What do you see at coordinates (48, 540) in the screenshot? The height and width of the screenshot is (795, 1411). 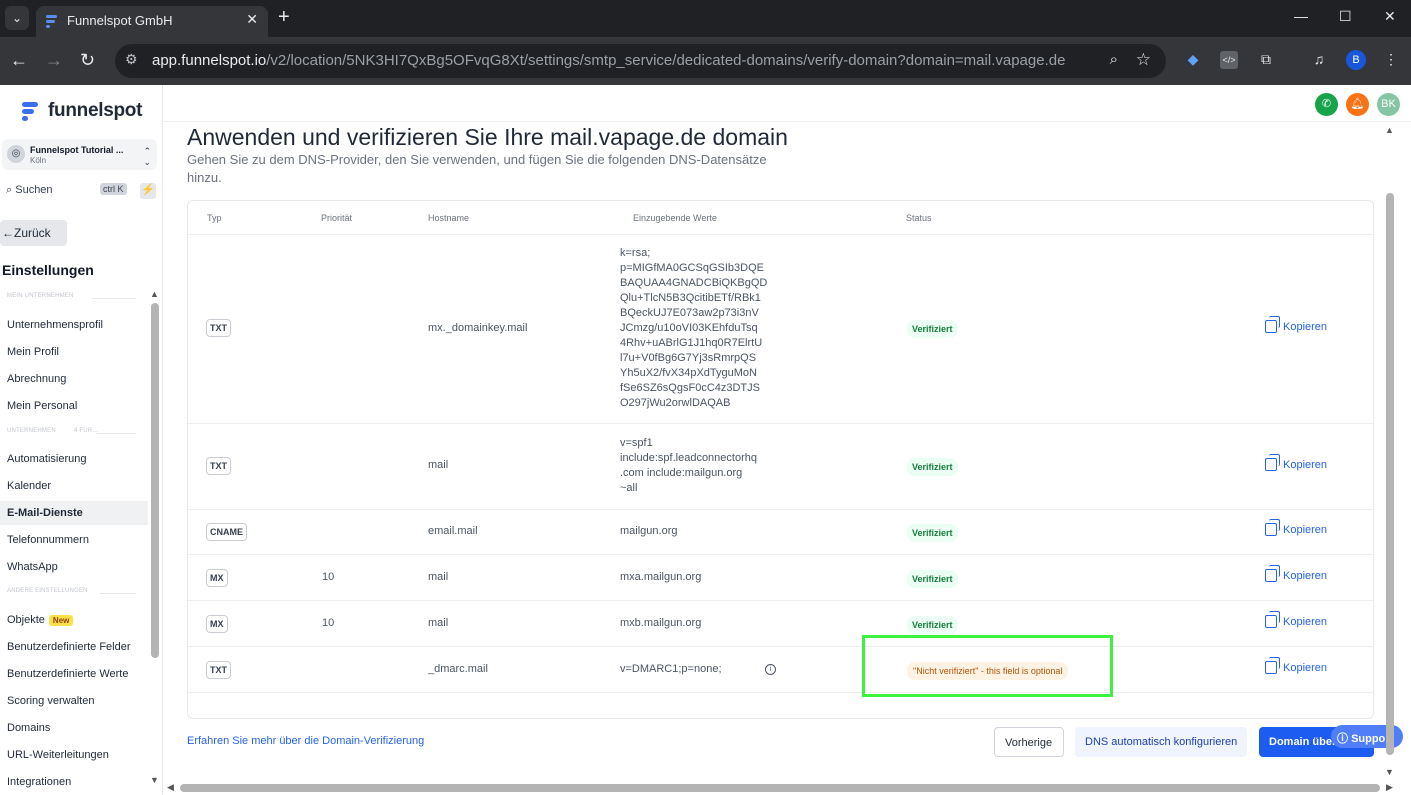 I see `sidebar-item-telefonnummern: Telefonnummern` at bounding box center [48, 540].